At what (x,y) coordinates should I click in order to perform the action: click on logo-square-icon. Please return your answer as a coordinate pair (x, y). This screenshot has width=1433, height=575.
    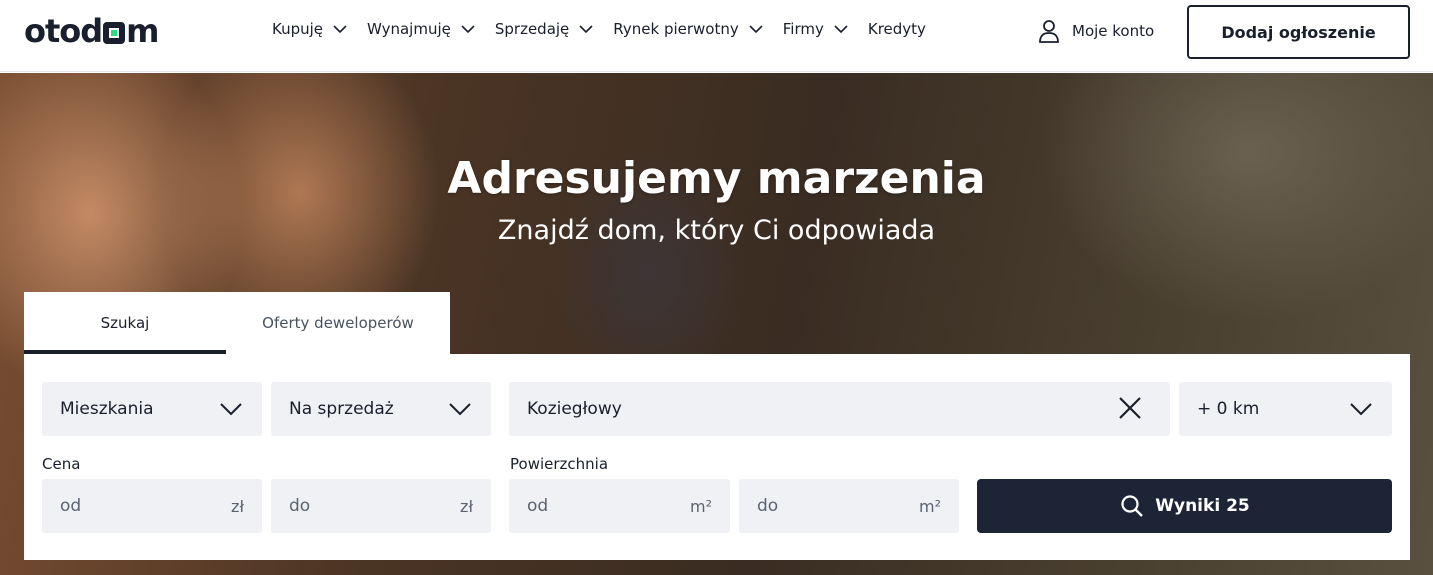
    Looking at the image, I should click on (114, 33).